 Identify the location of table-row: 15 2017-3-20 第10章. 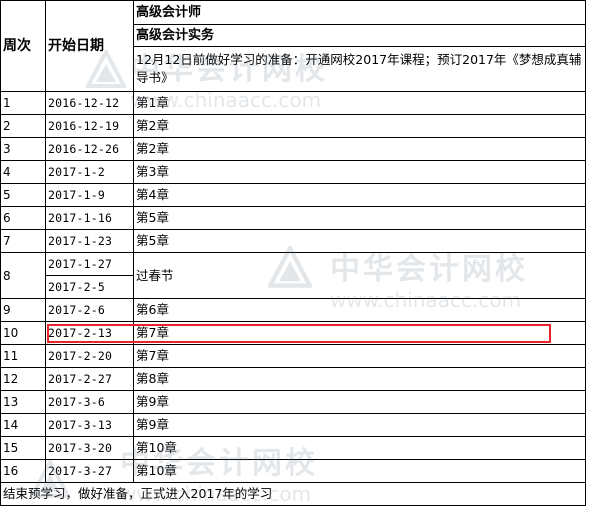
(293, 448).